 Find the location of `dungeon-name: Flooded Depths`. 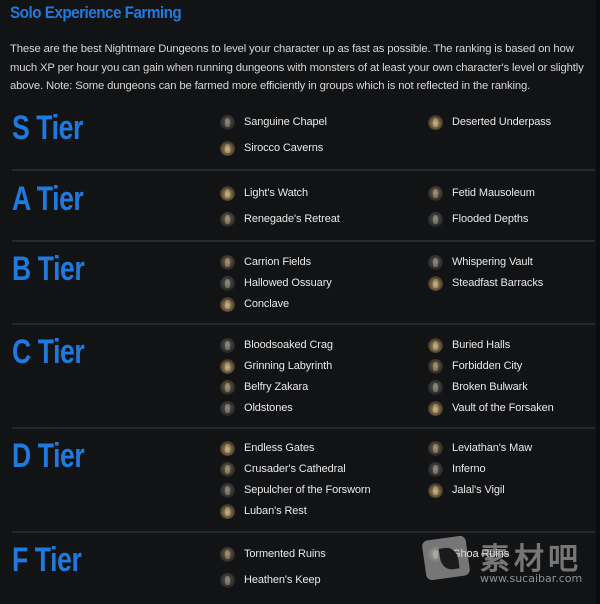

dungeon-name: Flooded Depths is located at coordinates (490, 219).